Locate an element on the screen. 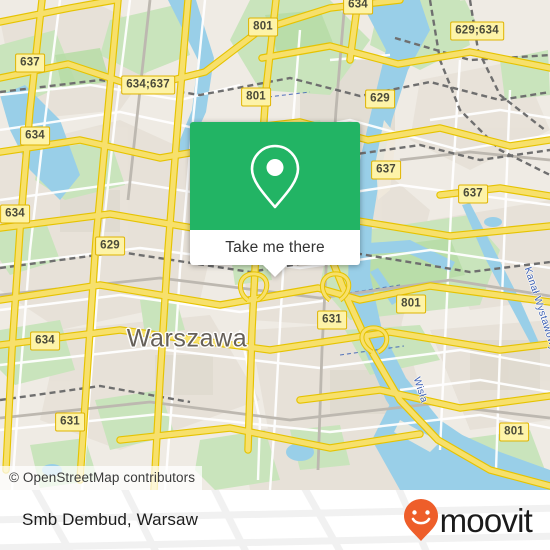  map-attribution: © OpenStreetMap contributors is located at coordinates (101, 478).